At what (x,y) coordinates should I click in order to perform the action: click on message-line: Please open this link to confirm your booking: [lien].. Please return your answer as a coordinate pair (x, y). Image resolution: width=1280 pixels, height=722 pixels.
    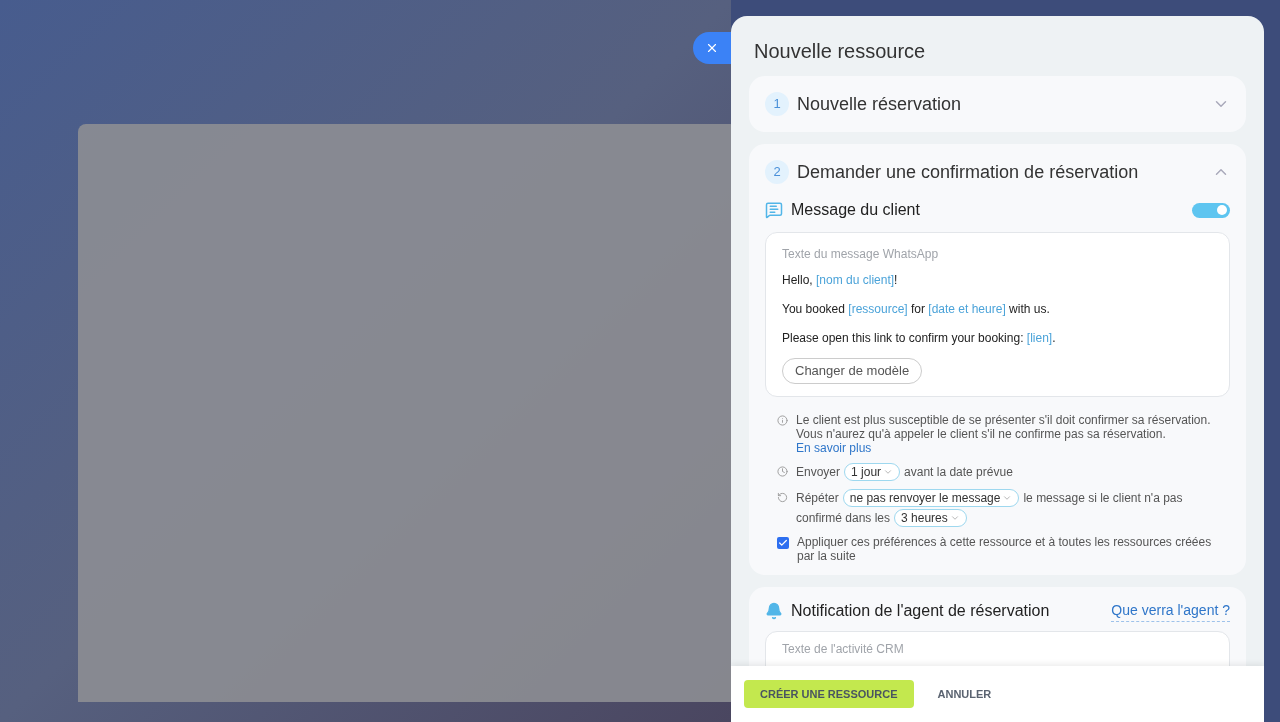
    Looking at the image, I should click on (919, 338).